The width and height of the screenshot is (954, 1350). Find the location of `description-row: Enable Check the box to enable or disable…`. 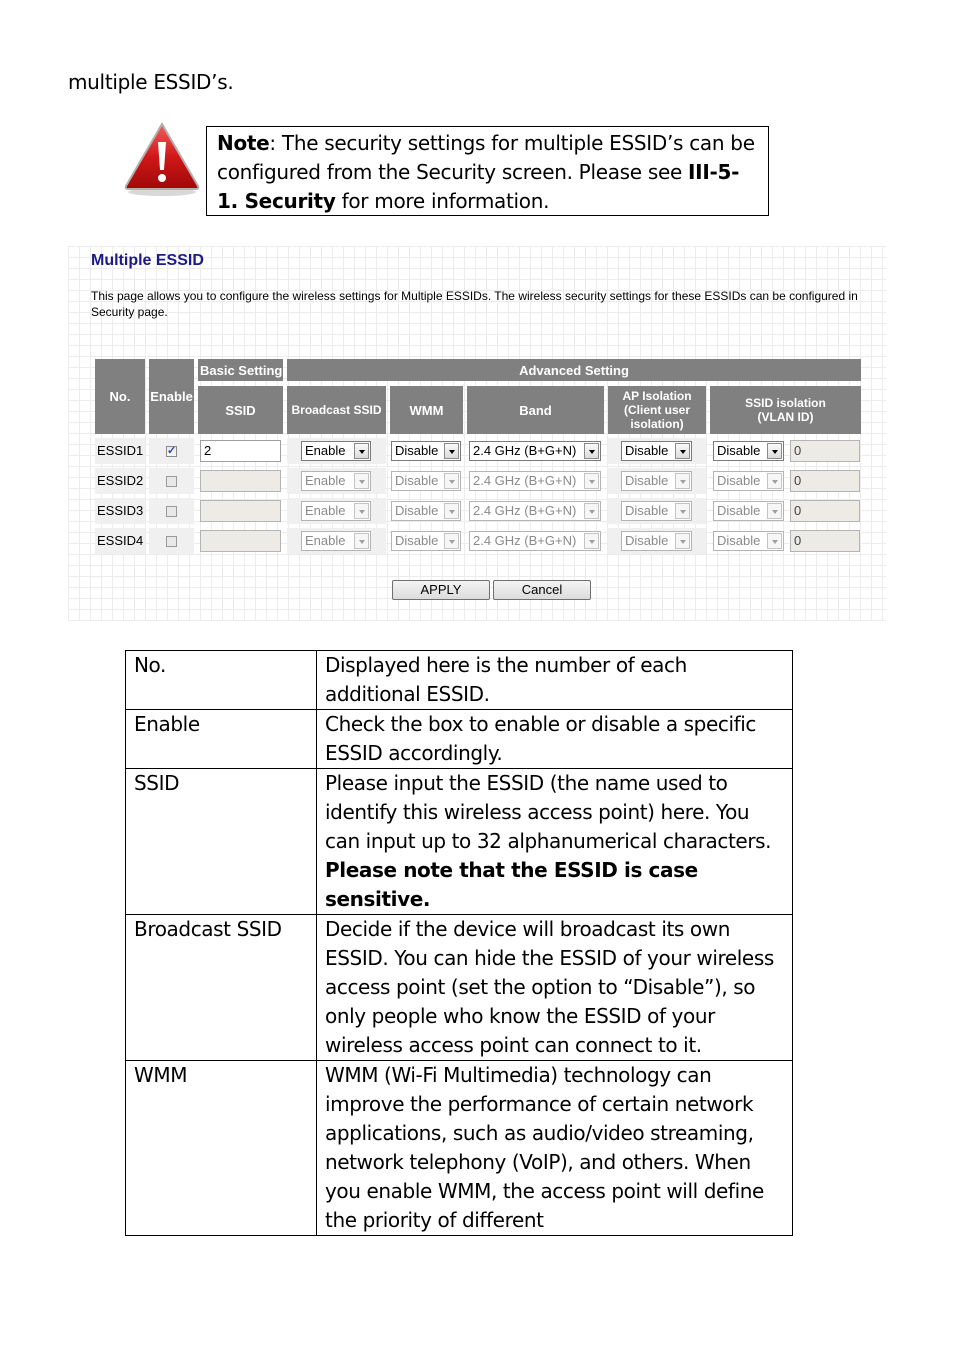

description-row: Enable Check the box to enable or disable… is located at coordinates (459, 739).